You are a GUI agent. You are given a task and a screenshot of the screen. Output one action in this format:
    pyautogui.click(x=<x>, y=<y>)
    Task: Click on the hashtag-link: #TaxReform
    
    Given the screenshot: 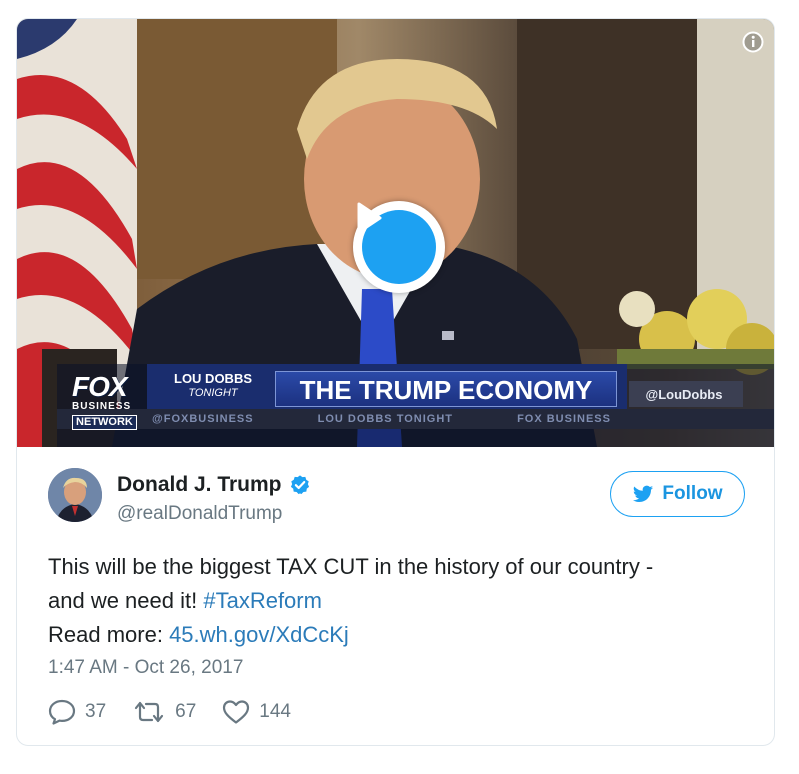 What is the action you would take?
    pyautogui.click(x=262, y=600)
    